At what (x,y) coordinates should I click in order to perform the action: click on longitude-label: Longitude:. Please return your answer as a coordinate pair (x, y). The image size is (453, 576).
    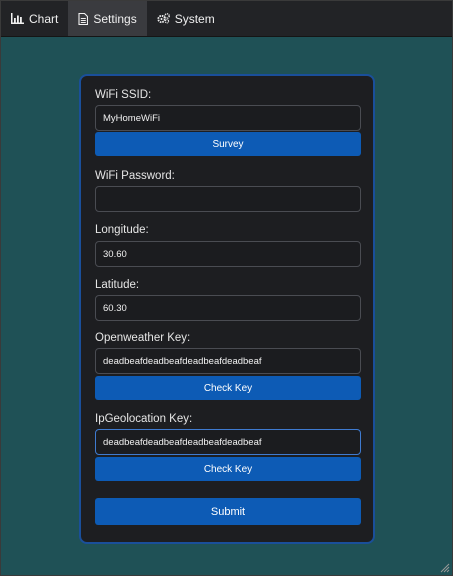
    Looking at the image, I should click on (122, 230).